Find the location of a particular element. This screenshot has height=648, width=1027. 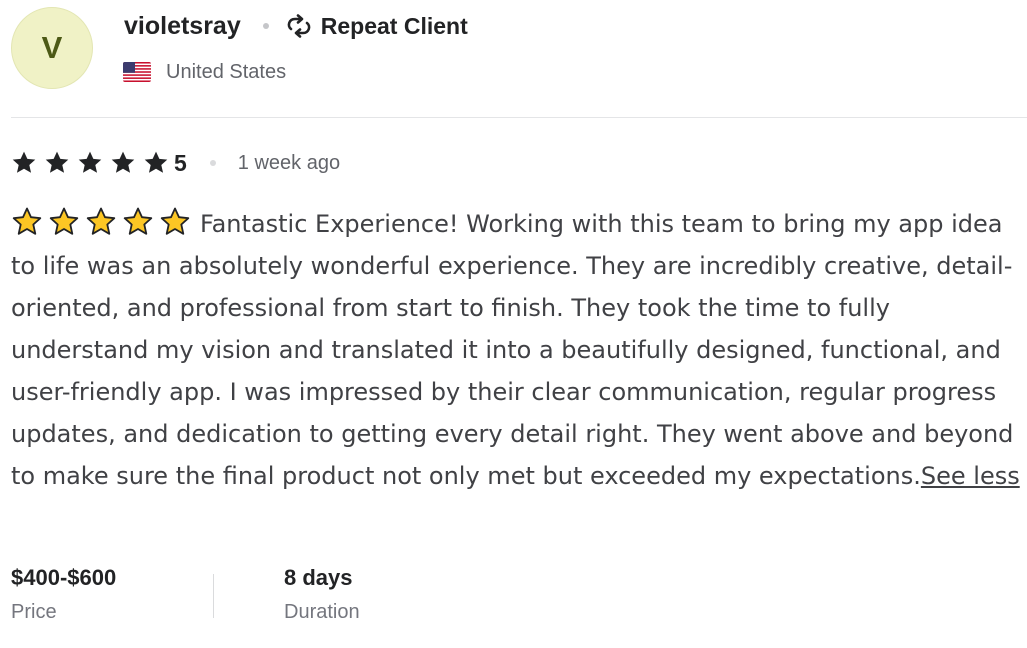

avatar: V is located at coordinates (52, 48).